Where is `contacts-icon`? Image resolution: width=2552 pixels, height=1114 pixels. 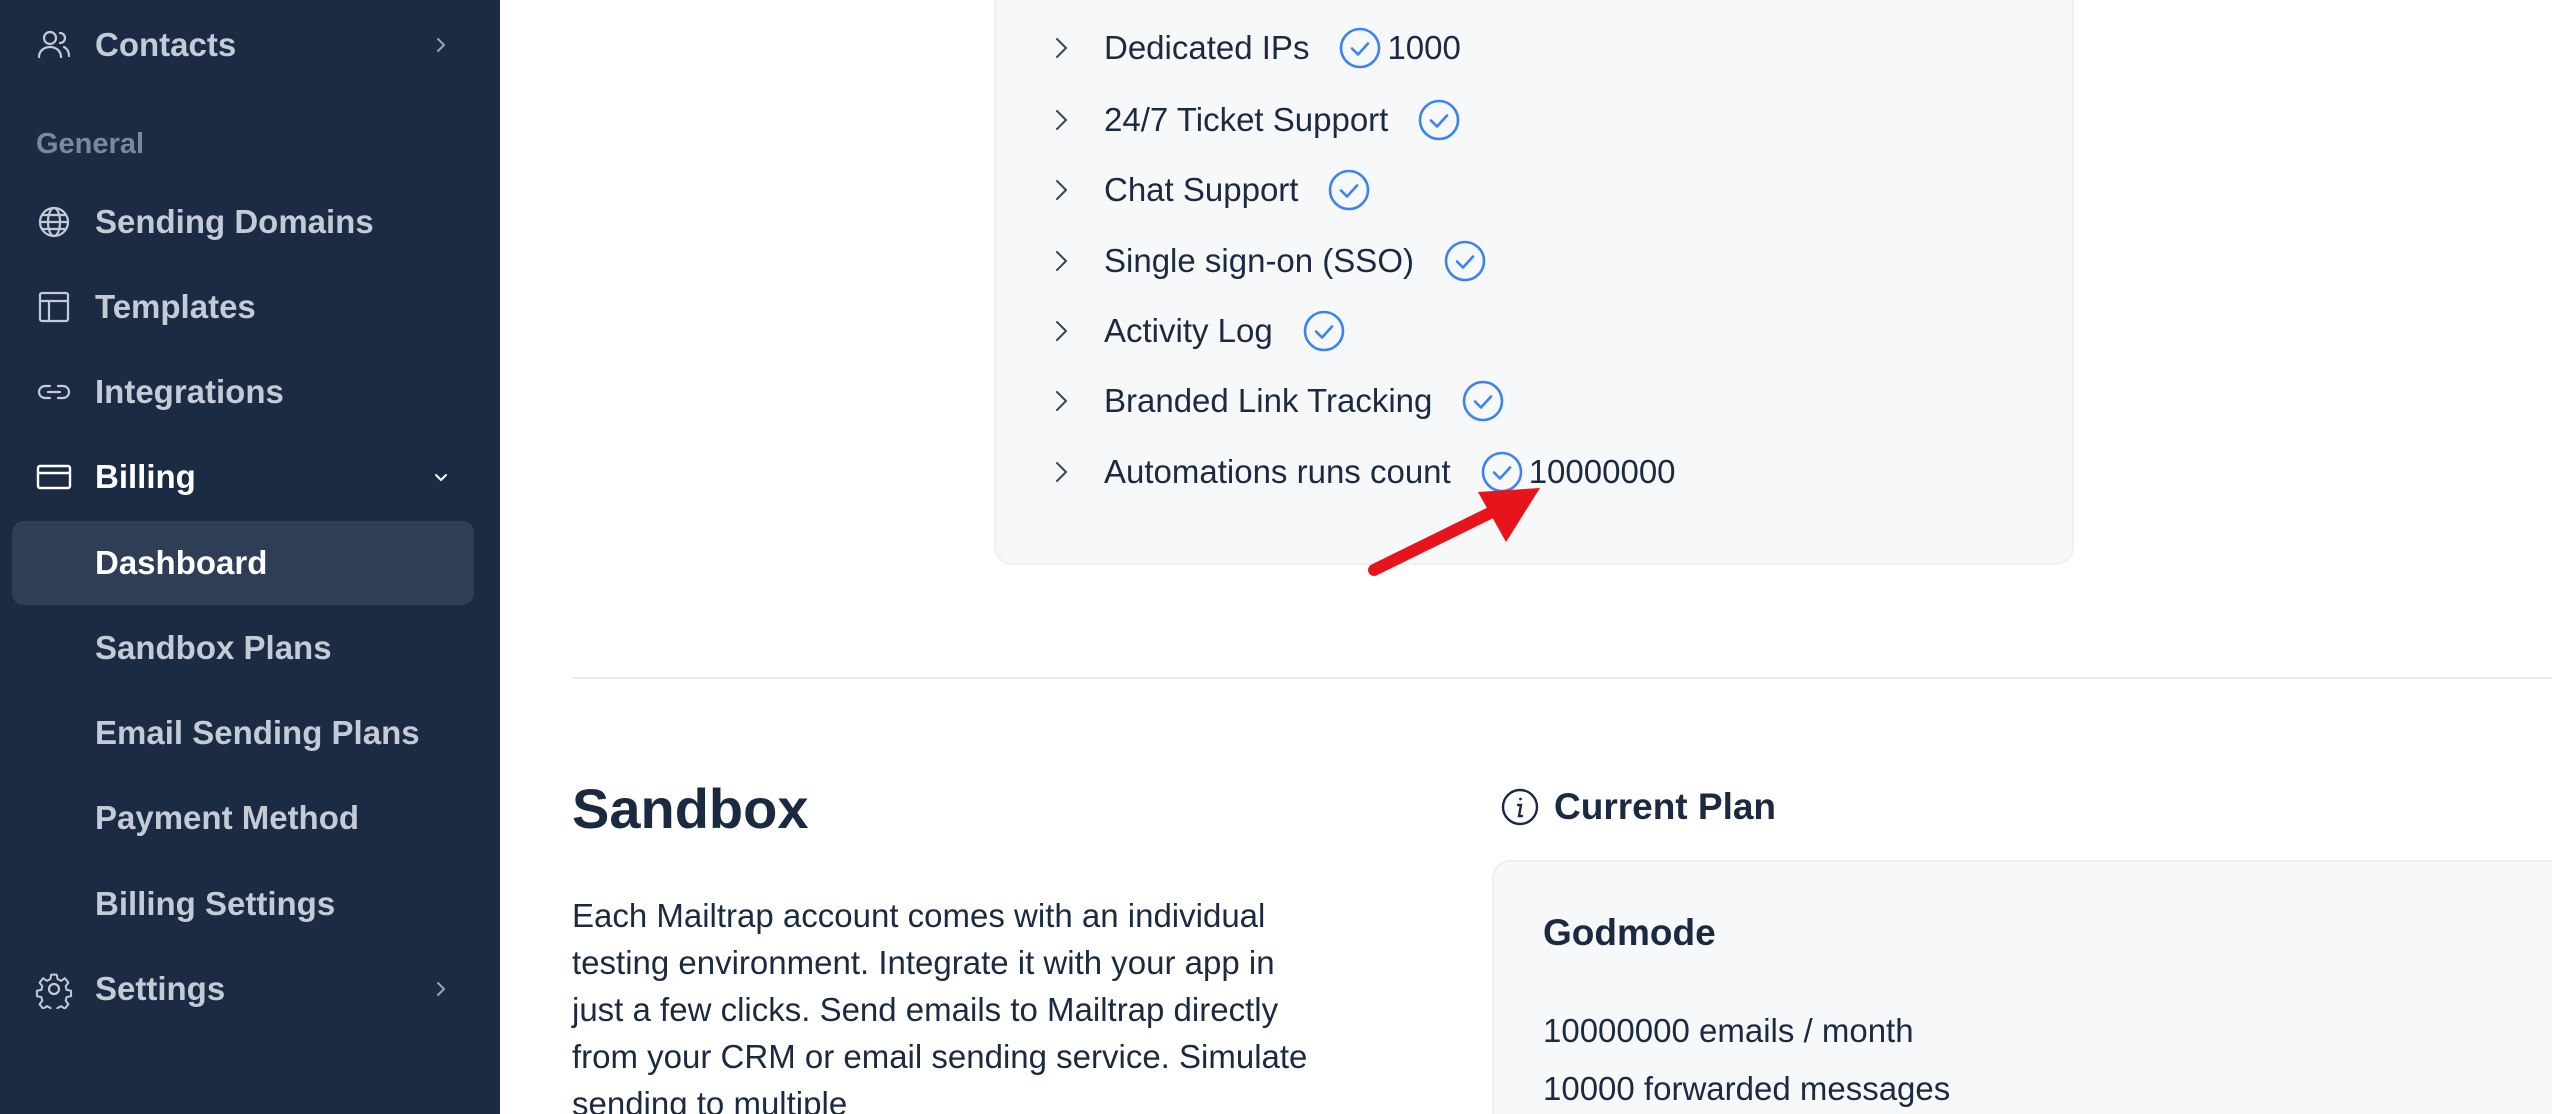
contacts-icon is located at coordinates (54, 45).